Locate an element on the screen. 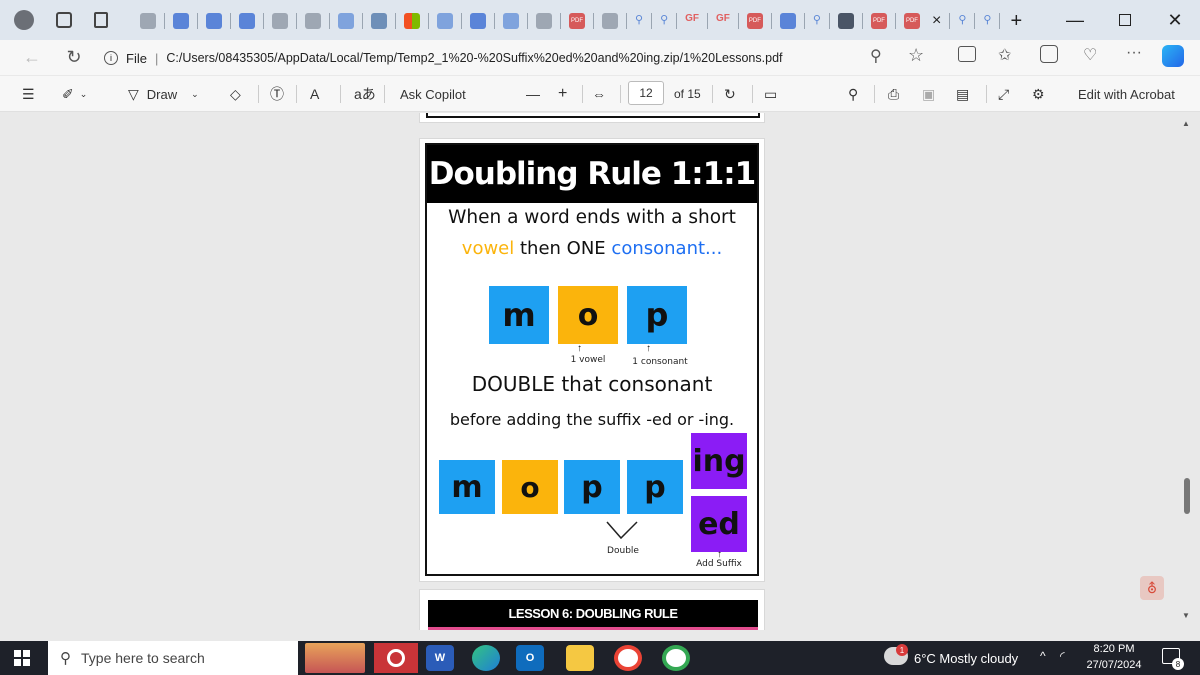  maximize-button is located at coordinates (1125, 20).